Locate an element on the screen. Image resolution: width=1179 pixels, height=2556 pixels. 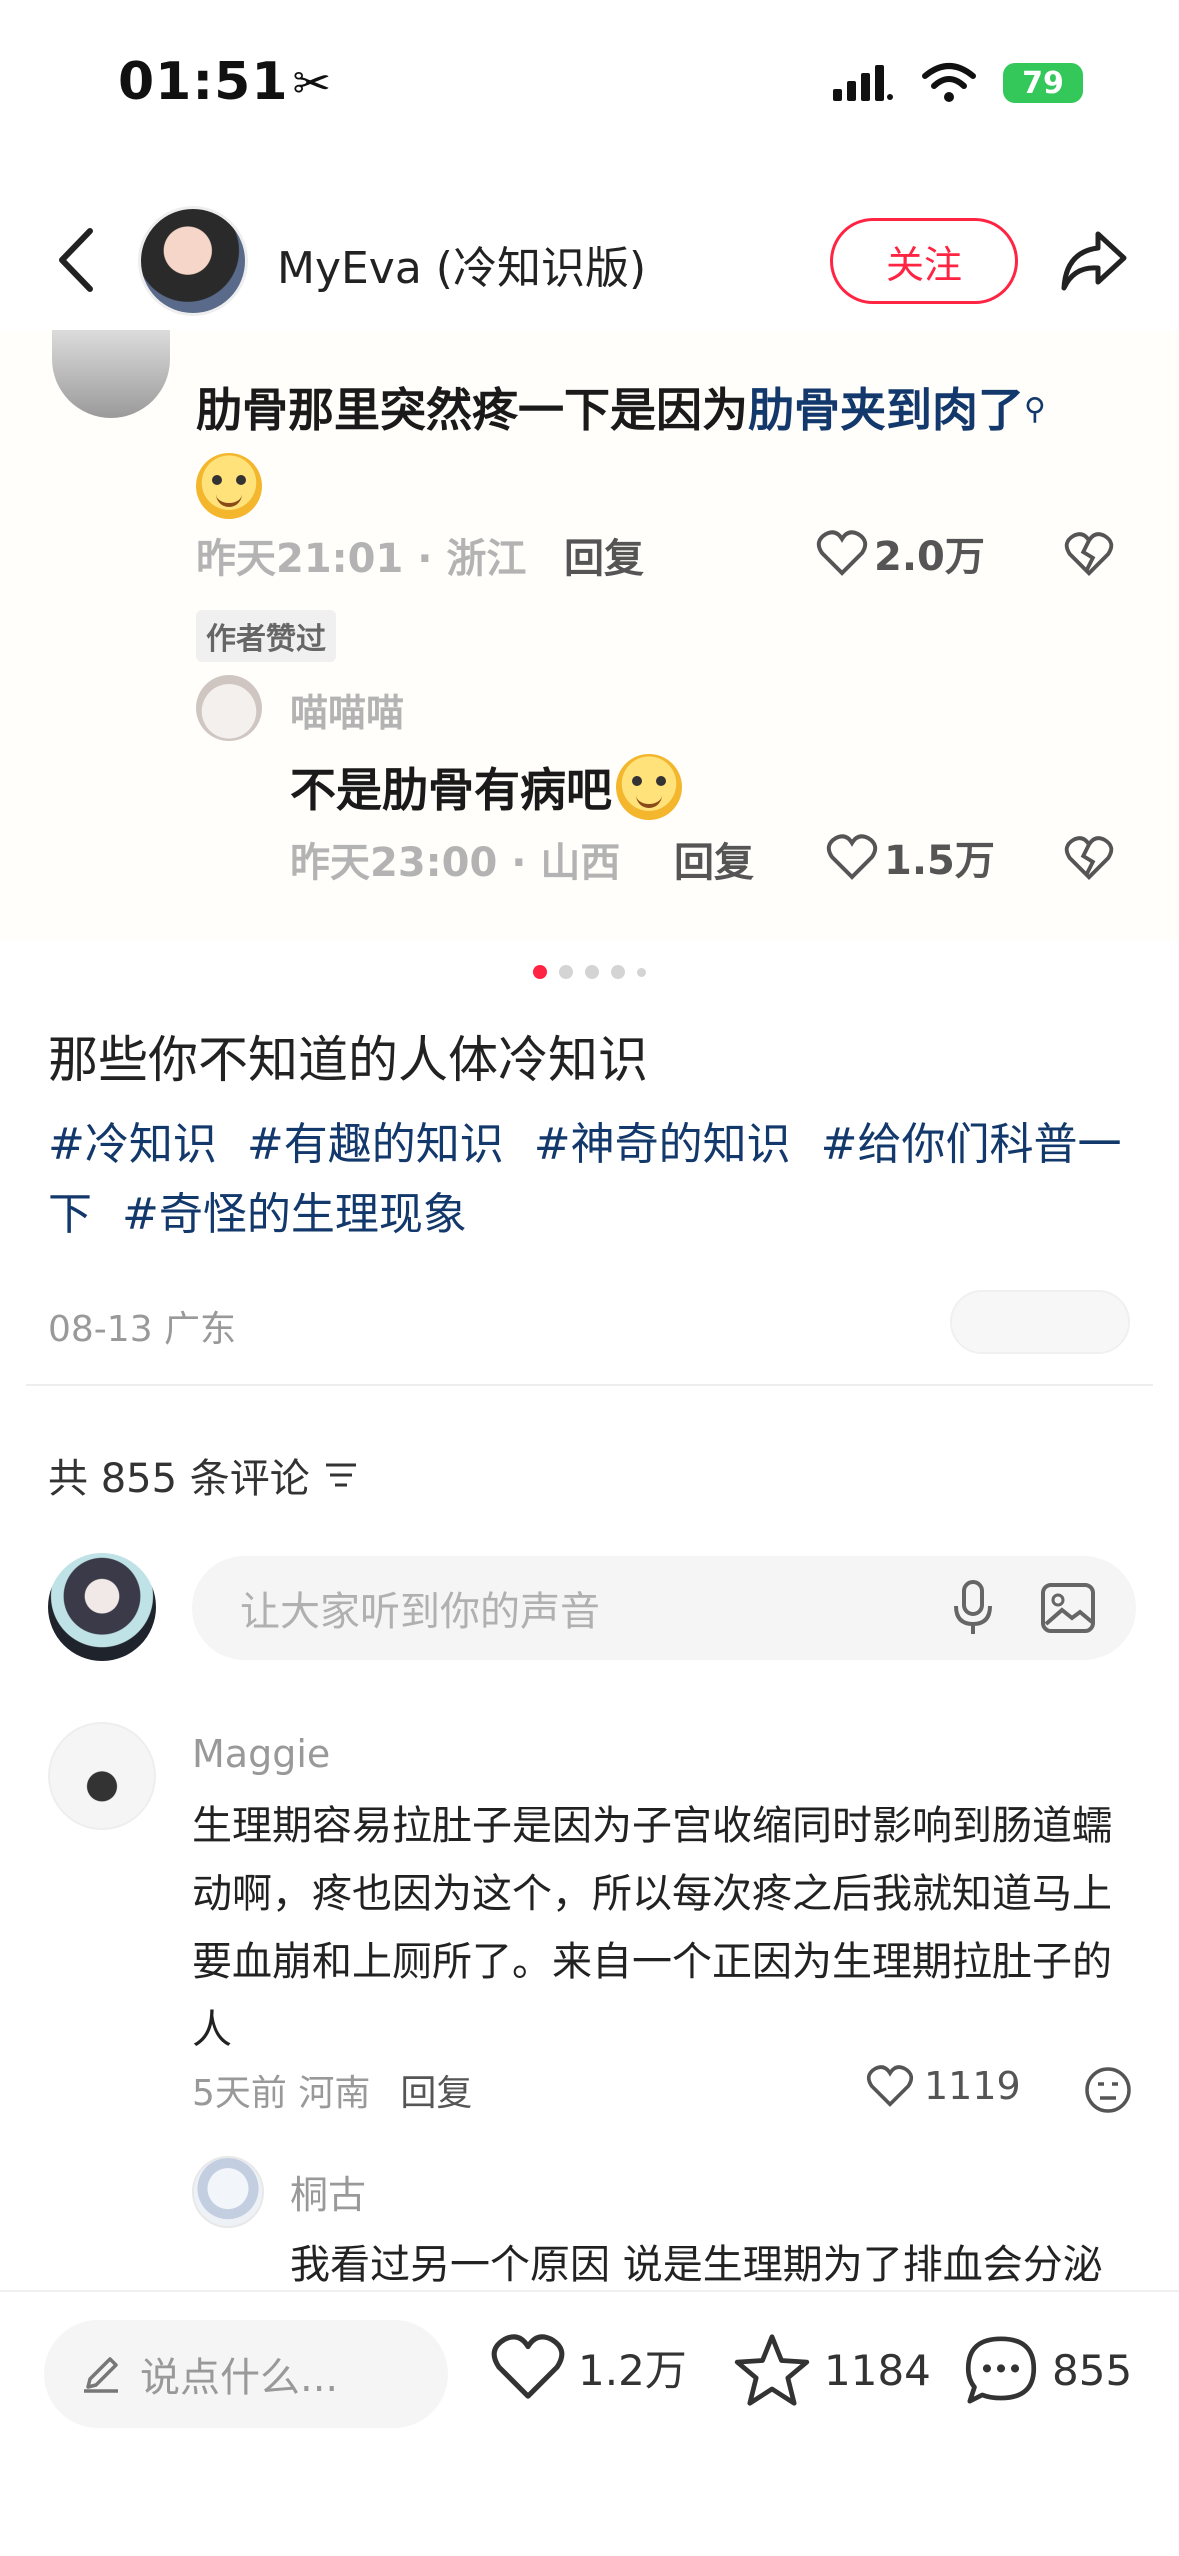
status-time: 01:51✂ is located at coordinates (225, 82).